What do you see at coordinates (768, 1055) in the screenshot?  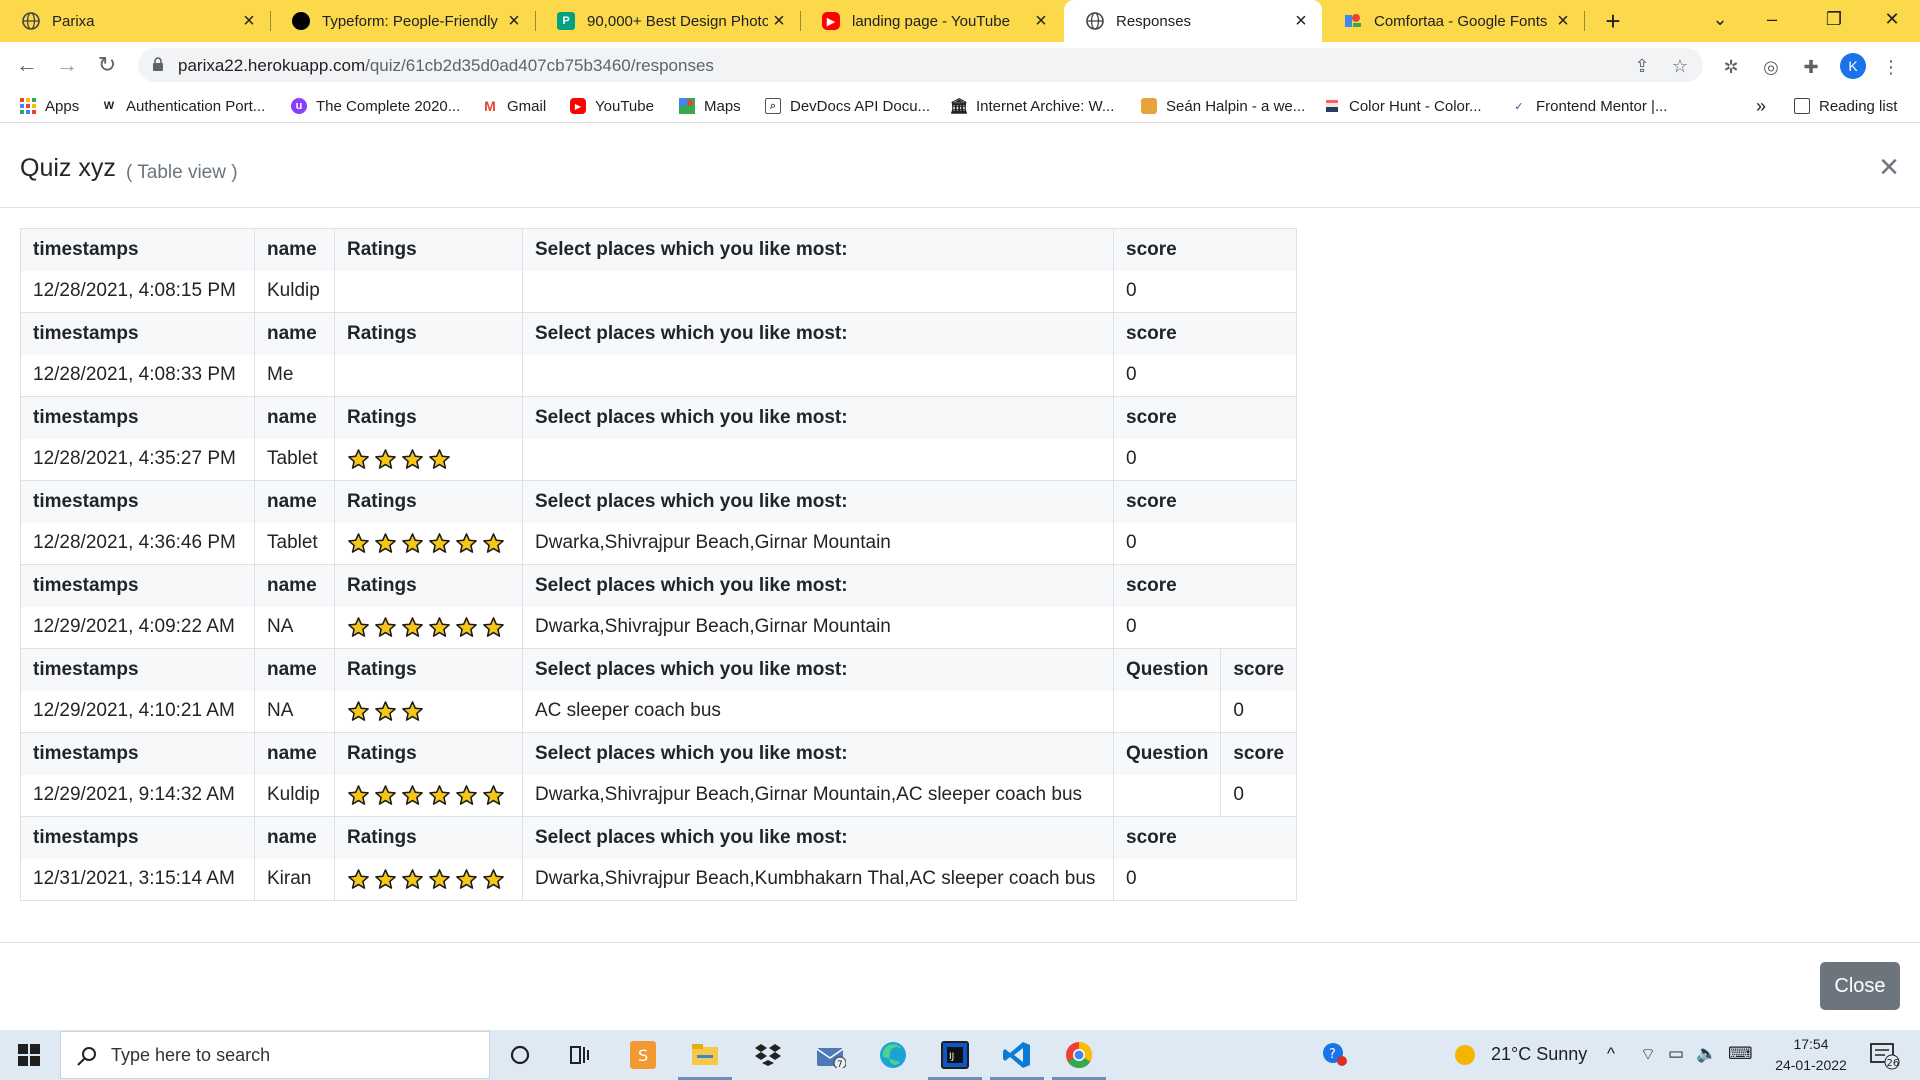 I see `dropbox-icon` at bounding box center [768, 1055].